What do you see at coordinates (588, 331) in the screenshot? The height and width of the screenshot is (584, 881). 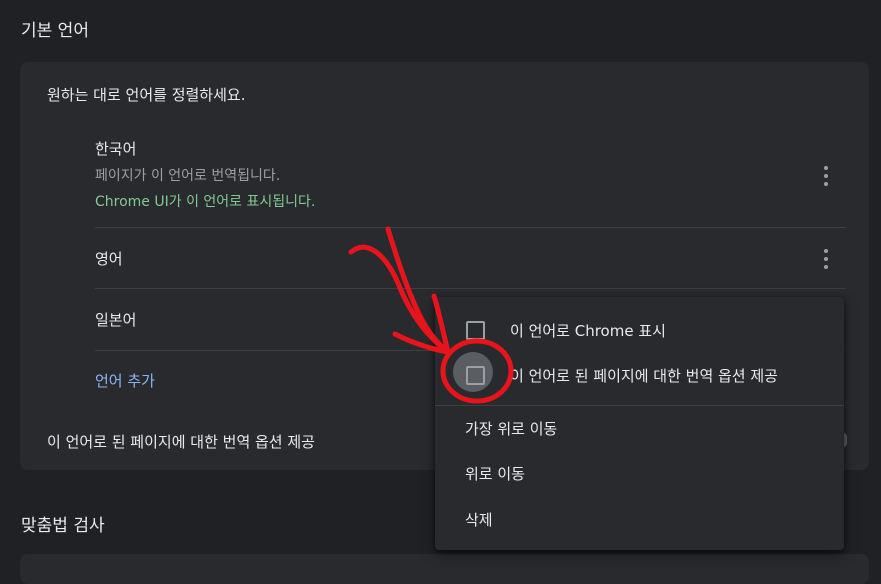 I see `menu-item-label: 이 언어로 Chrome 표시` at bounding box center [588, 331].